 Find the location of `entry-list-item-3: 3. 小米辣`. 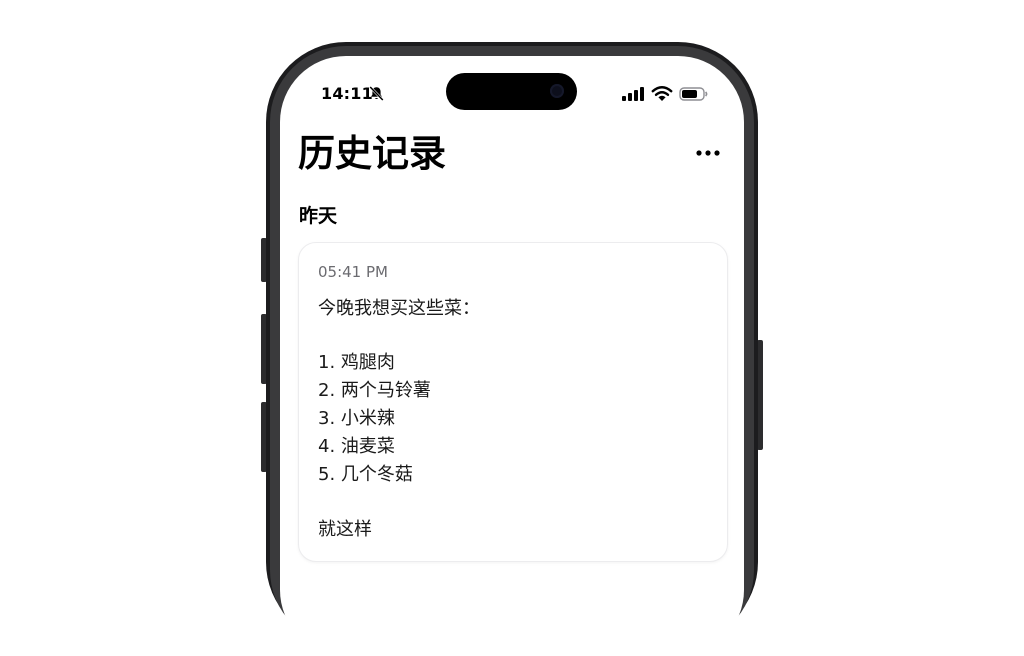

entry-list-item-3: 3. 小米辣 is located at coordinates (356, 418).